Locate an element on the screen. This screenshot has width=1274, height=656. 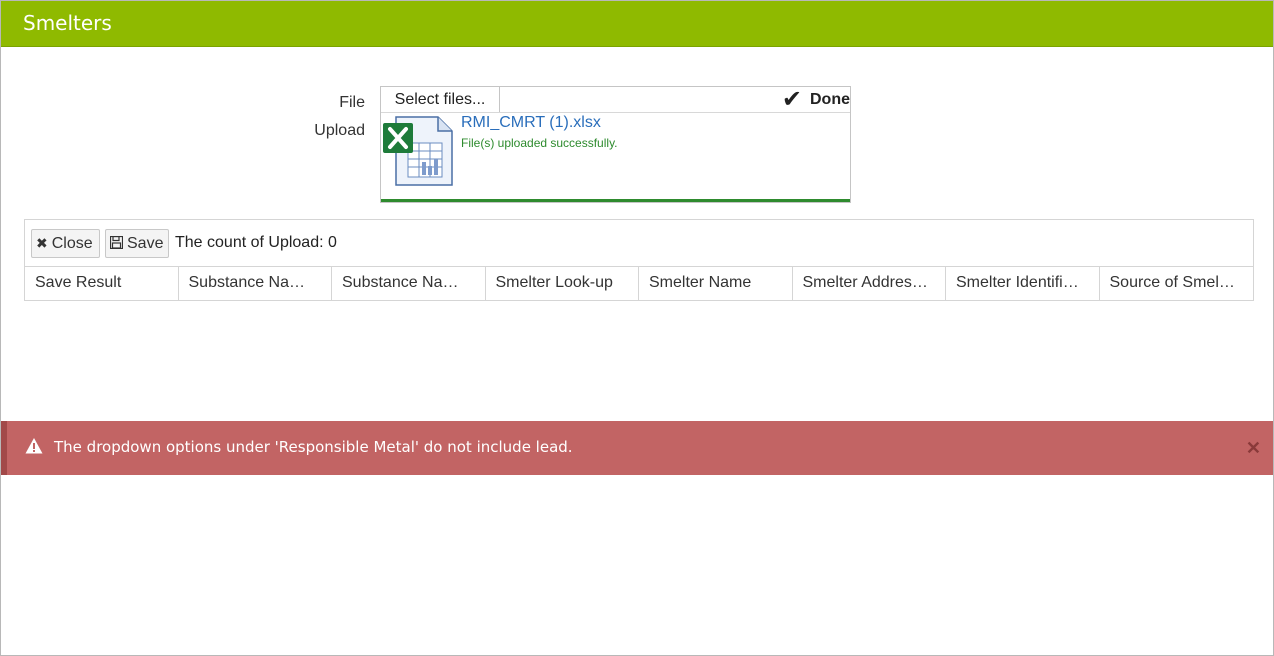
checkmark-icon: ✔ is located at coordinates (791, 99).